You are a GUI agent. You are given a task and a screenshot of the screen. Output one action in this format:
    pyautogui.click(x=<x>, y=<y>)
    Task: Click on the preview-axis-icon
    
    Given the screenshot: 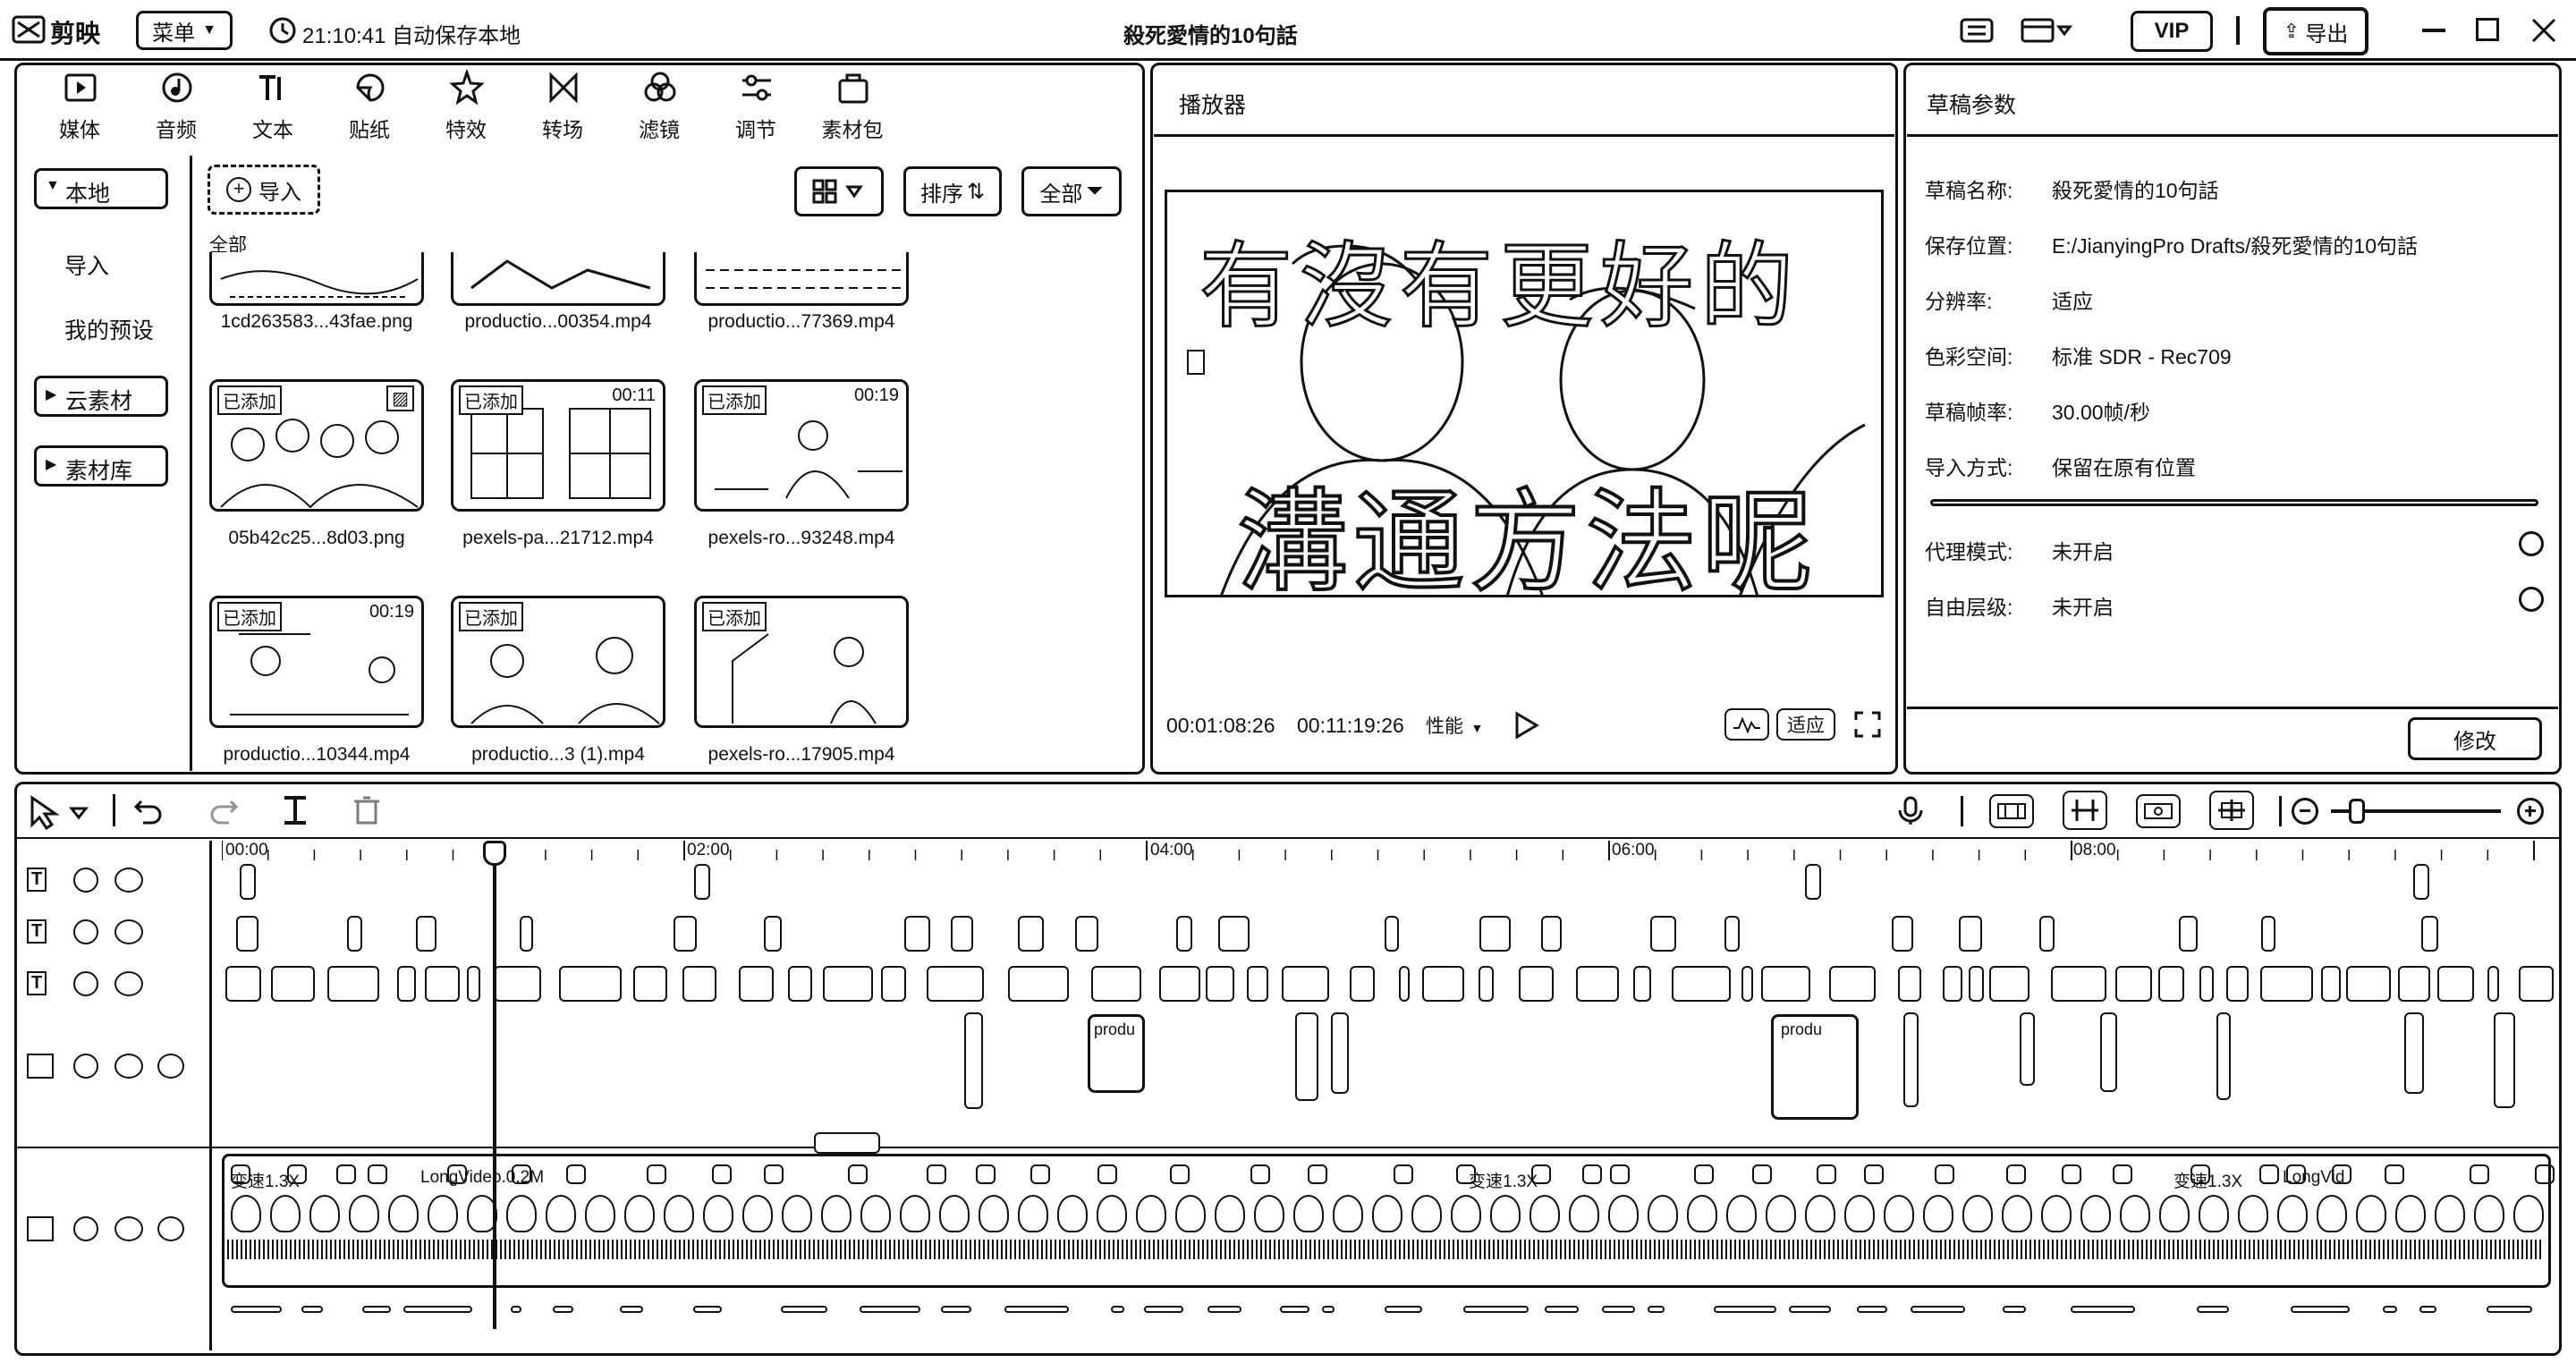 What is the action you would take?
    pyautogui.click(x=2231, y=811)
    